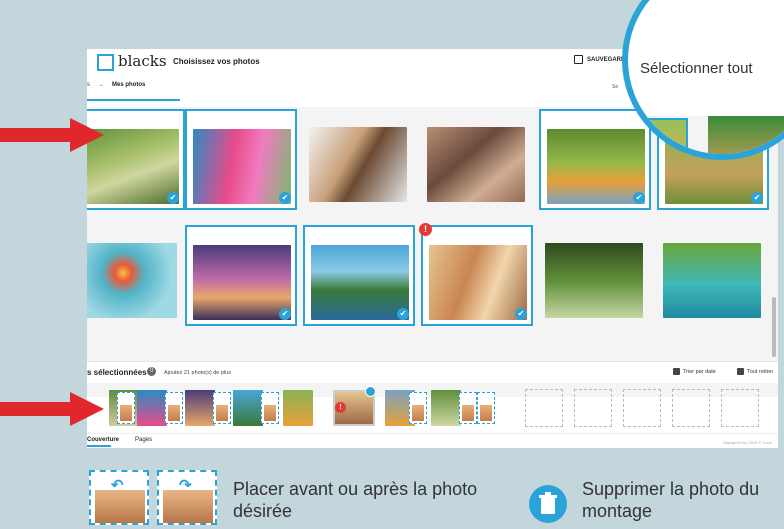 The image size is (784, 529). I want to click on page-title: Choisissez vos photos, so click(216, 61).